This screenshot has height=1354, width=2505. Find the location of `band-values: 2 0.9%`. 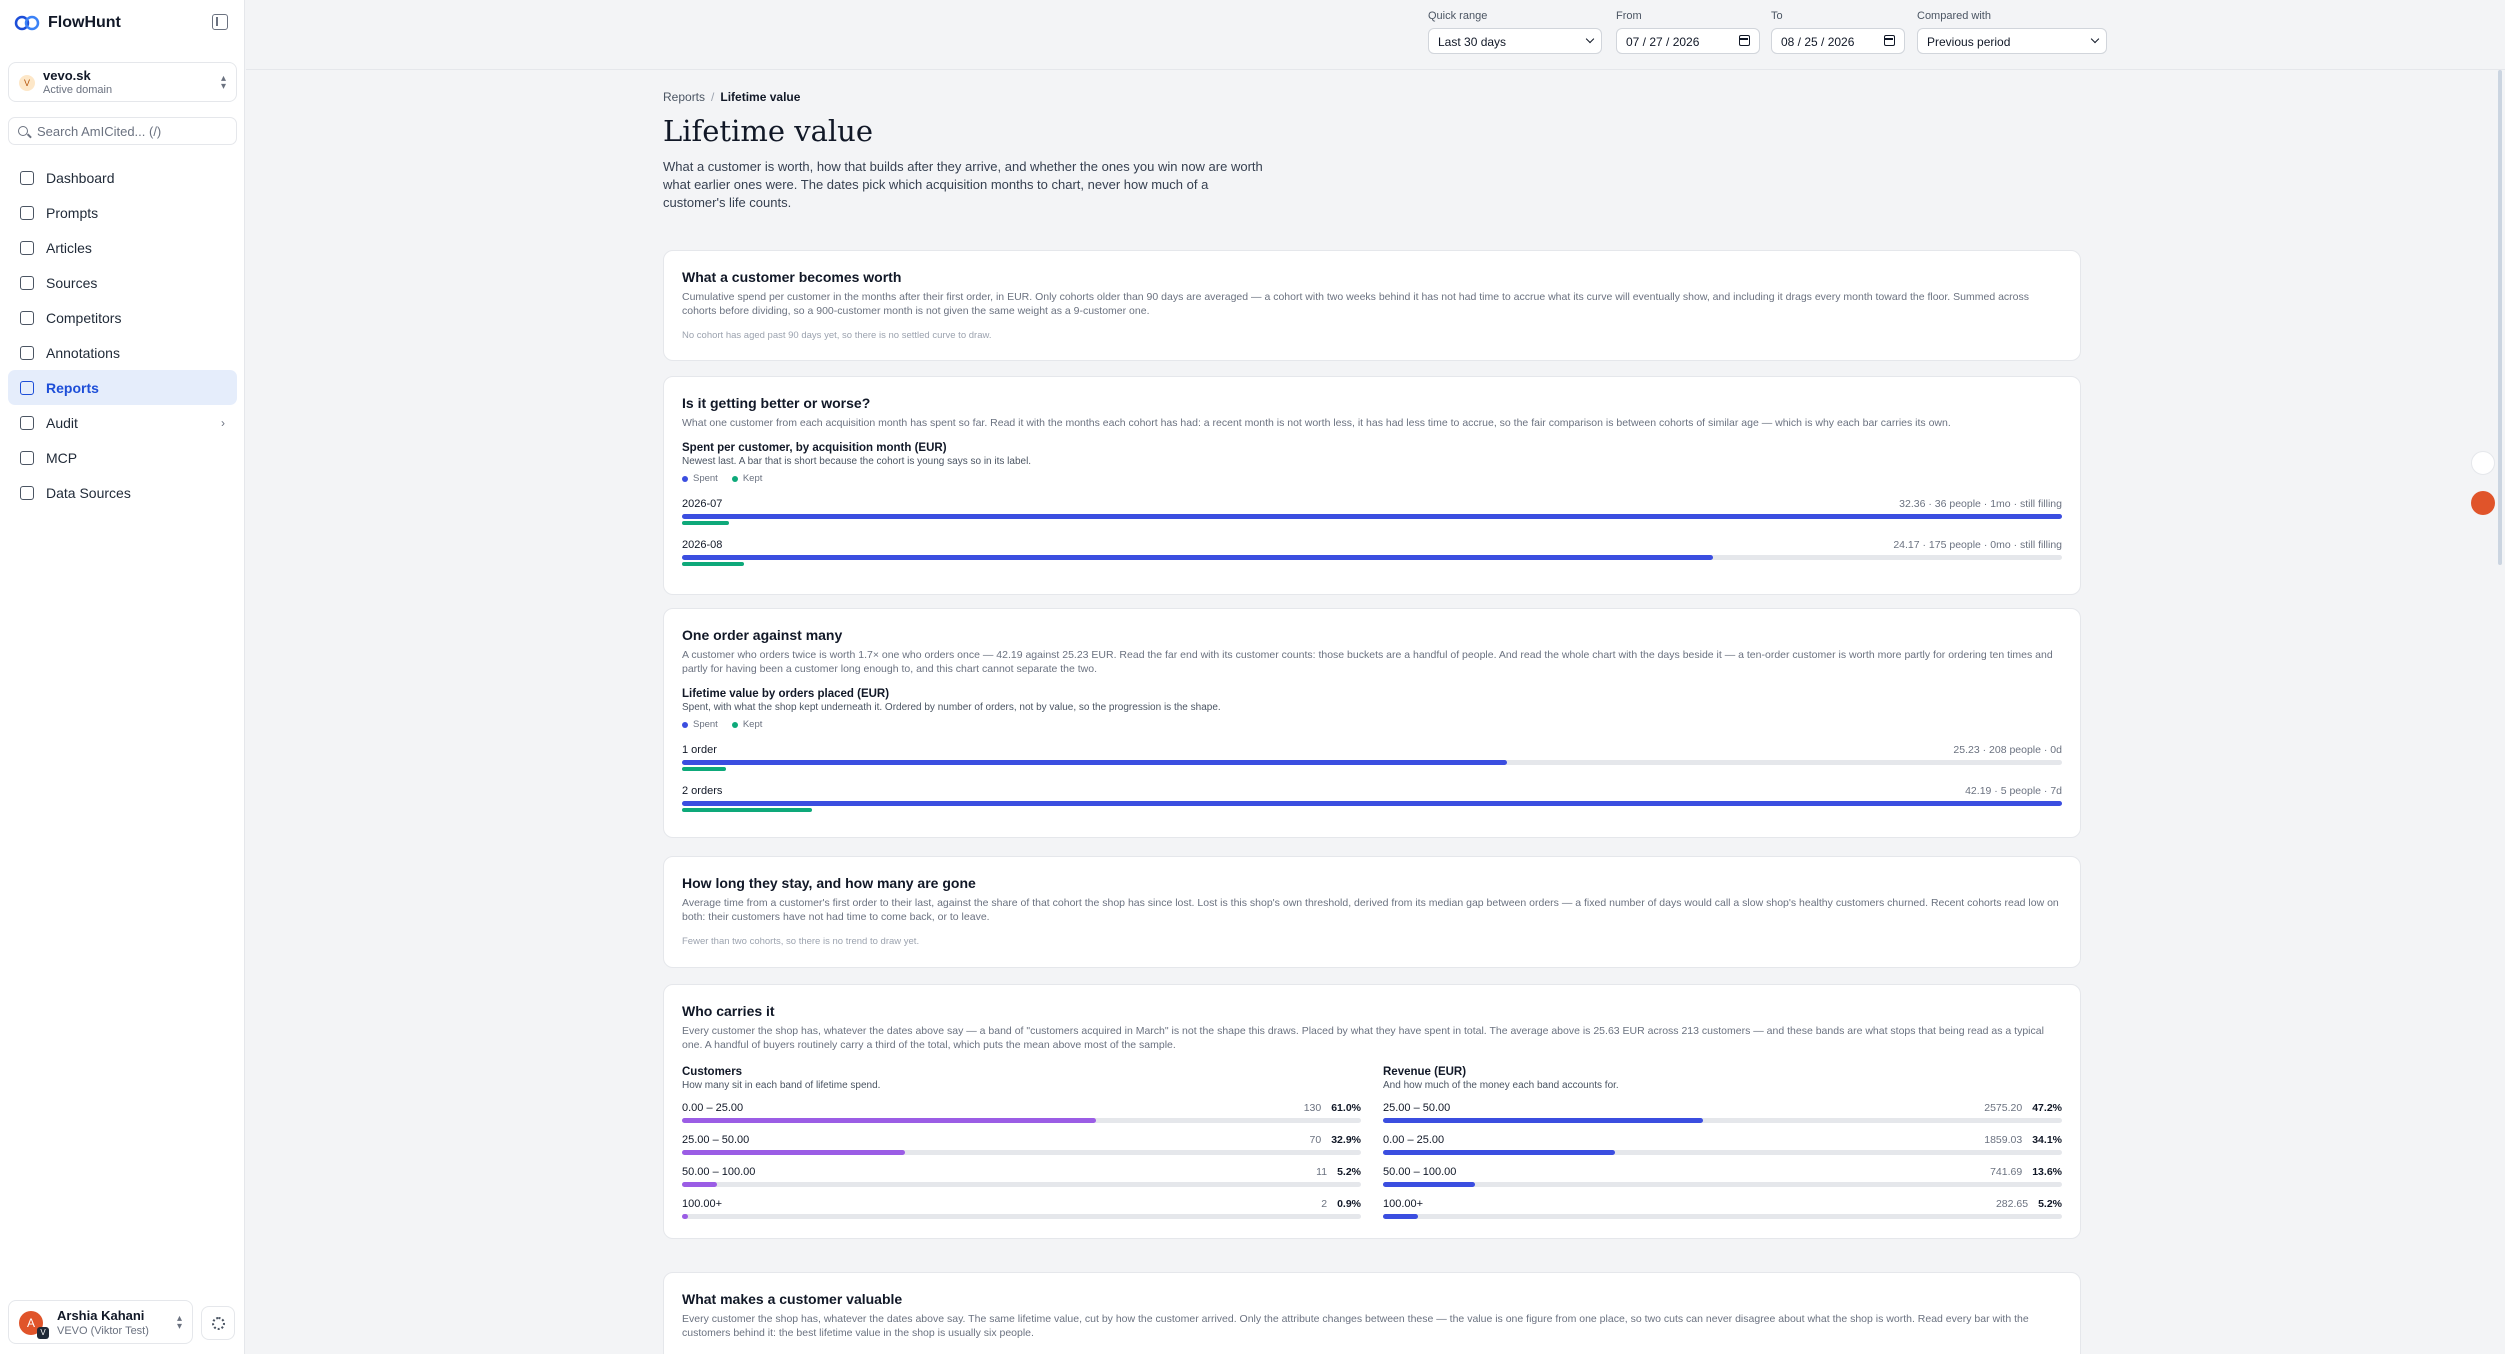

band-values: 2 0.9% is located at coordinates (1341, 1204).